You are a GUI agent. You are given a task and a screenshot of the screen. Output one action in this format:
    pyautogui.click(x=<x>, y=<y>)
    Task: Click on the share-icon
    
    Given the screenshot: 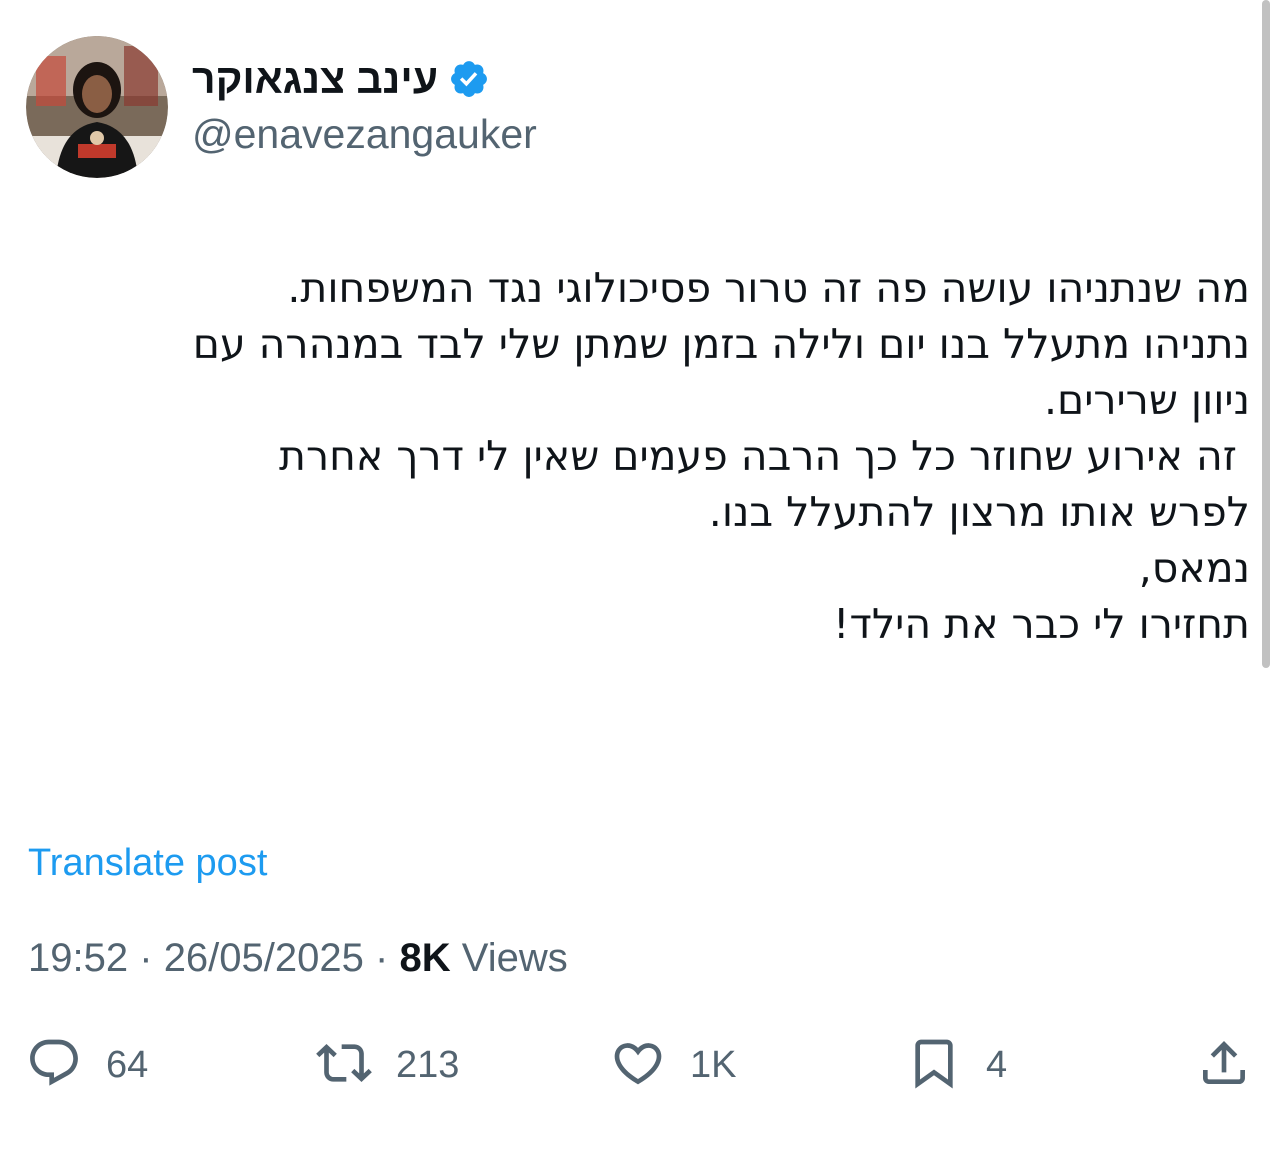 What is the action you would take?
    pyautogui.click(x=1224, y=1065)
    